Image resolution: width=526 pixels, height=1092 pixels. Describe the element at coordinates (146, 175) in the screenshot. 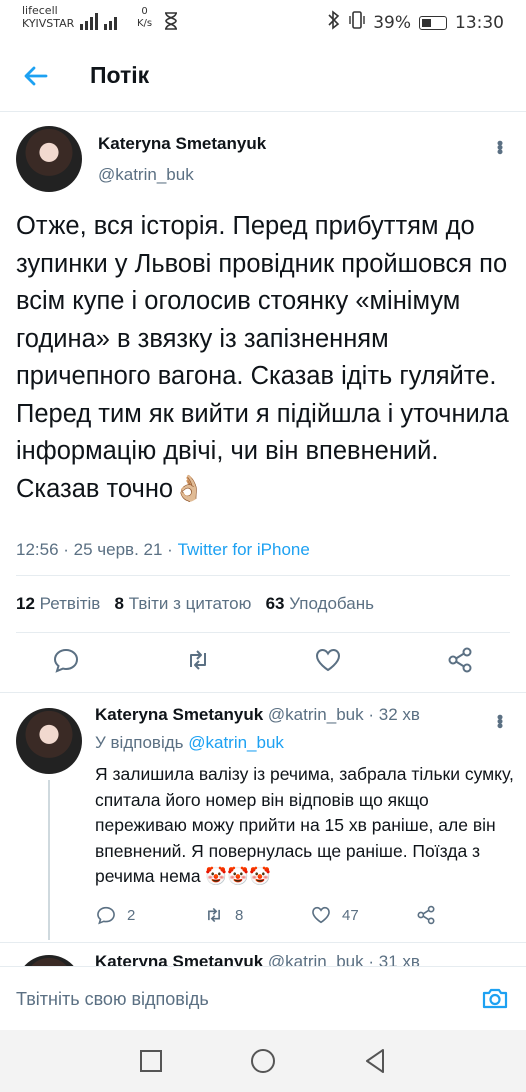

I see `author-handle: @katrin_buk` at that location.